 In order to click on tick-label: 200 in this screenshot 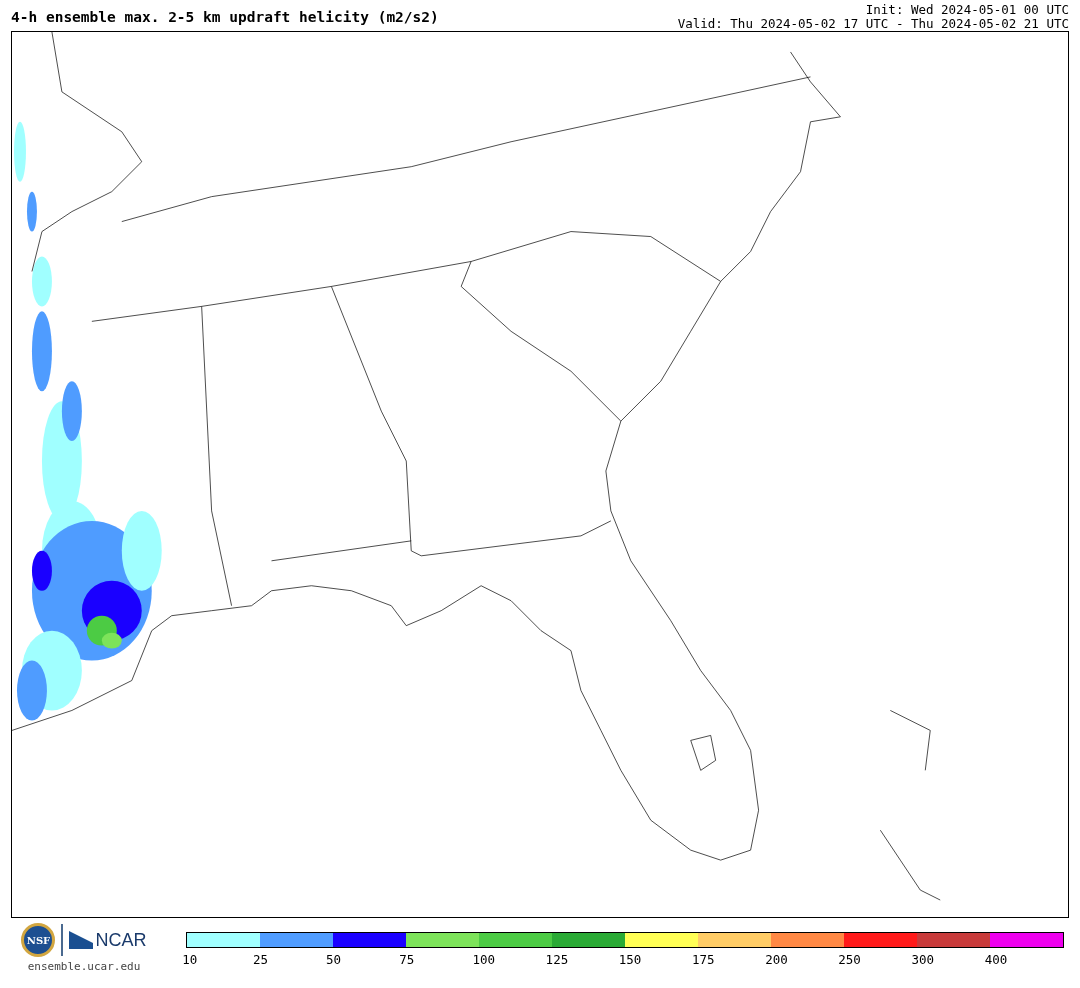, I will do `click(776, 959)`.